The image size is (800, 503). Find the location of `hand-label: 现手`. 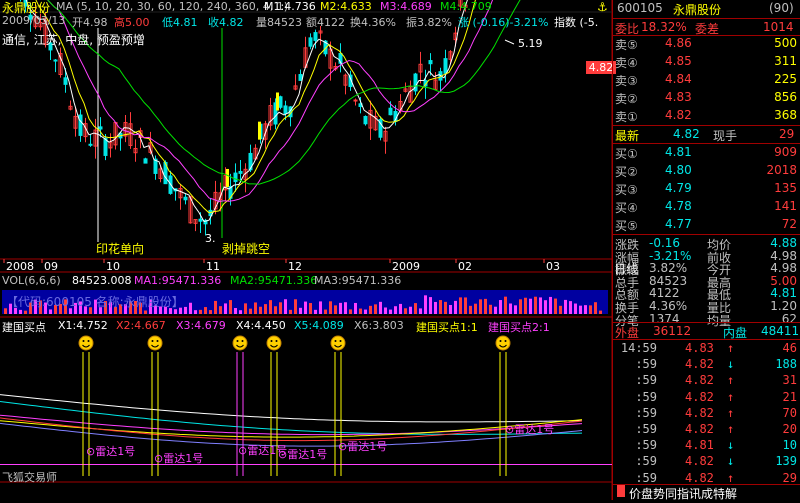

hand-label: 现手 is located at coordinates (725, 136).